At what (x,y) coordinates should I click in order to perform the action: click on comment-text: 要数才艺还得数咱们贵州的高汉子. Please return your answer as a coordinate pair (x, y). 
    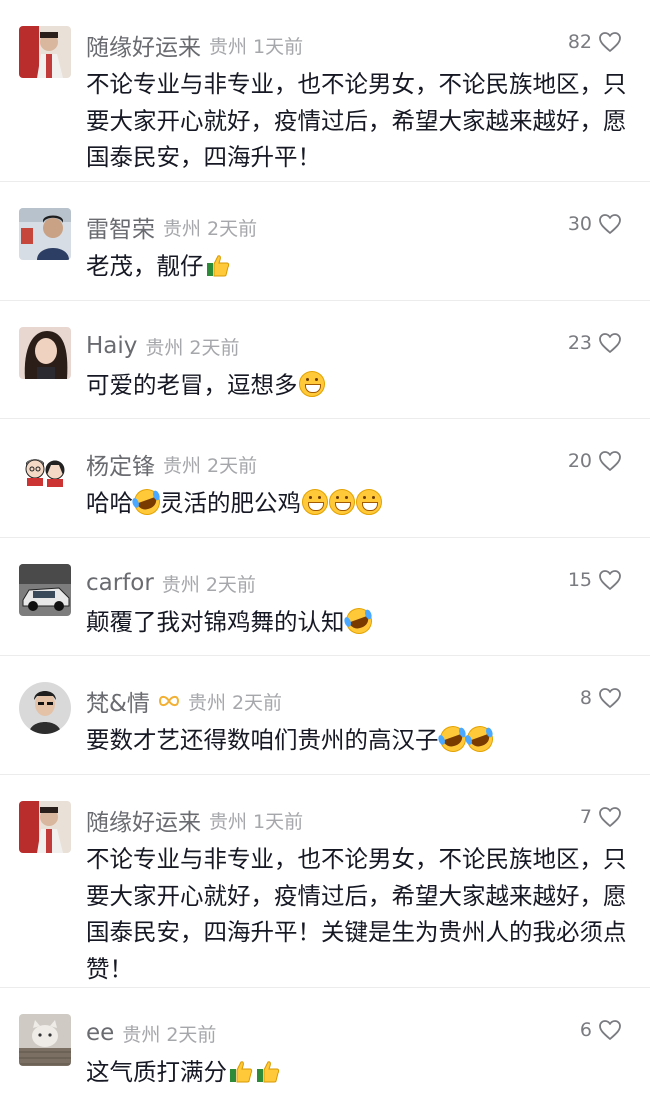
    Looking at the image, I should click on (358, 740).